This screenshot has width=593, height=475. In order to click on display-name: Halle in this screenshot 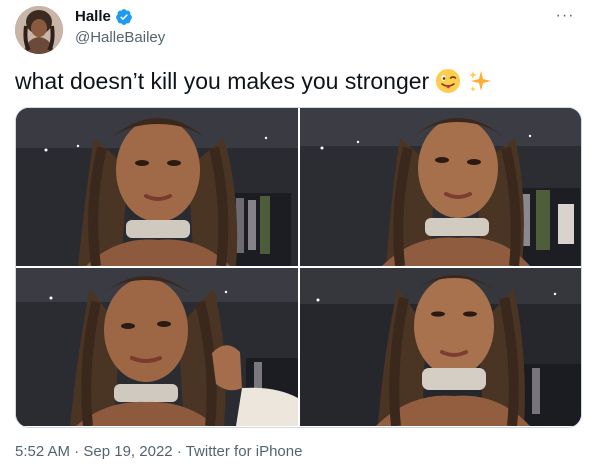, I will do `click(93, 17)`.